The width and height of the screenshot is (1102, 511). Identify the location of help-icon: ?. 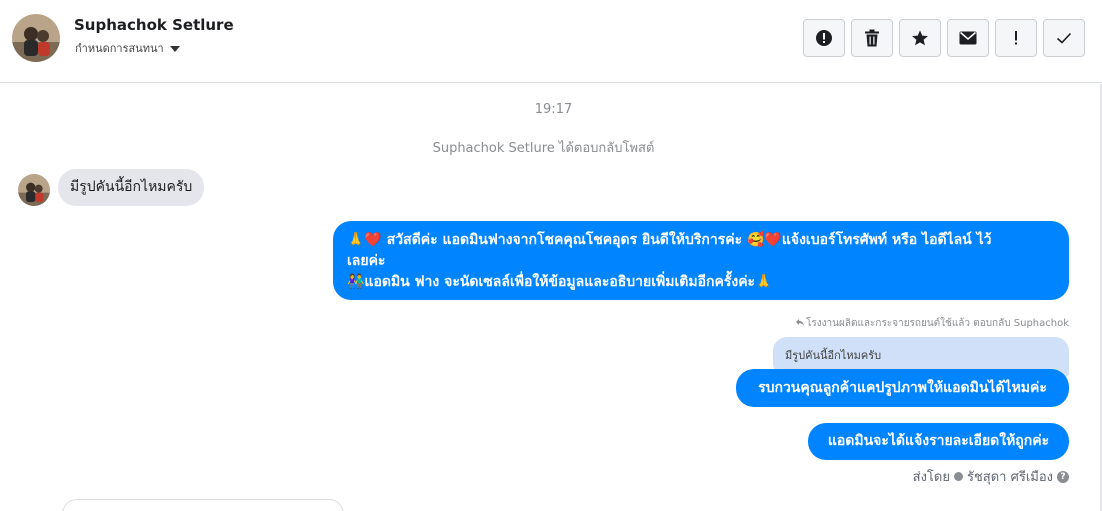
(1063, 476).